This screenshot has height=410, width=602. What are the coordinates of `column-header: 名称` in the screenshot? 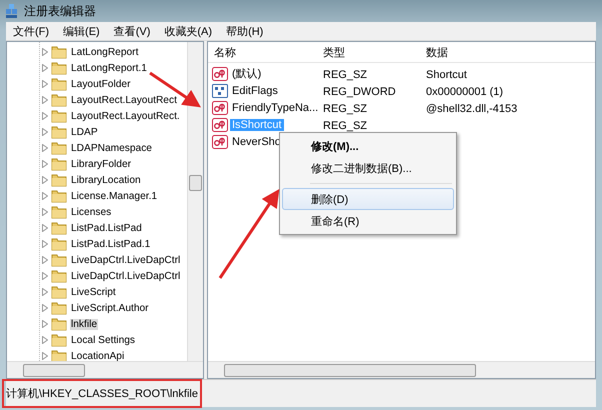 It's located at (262, 52).